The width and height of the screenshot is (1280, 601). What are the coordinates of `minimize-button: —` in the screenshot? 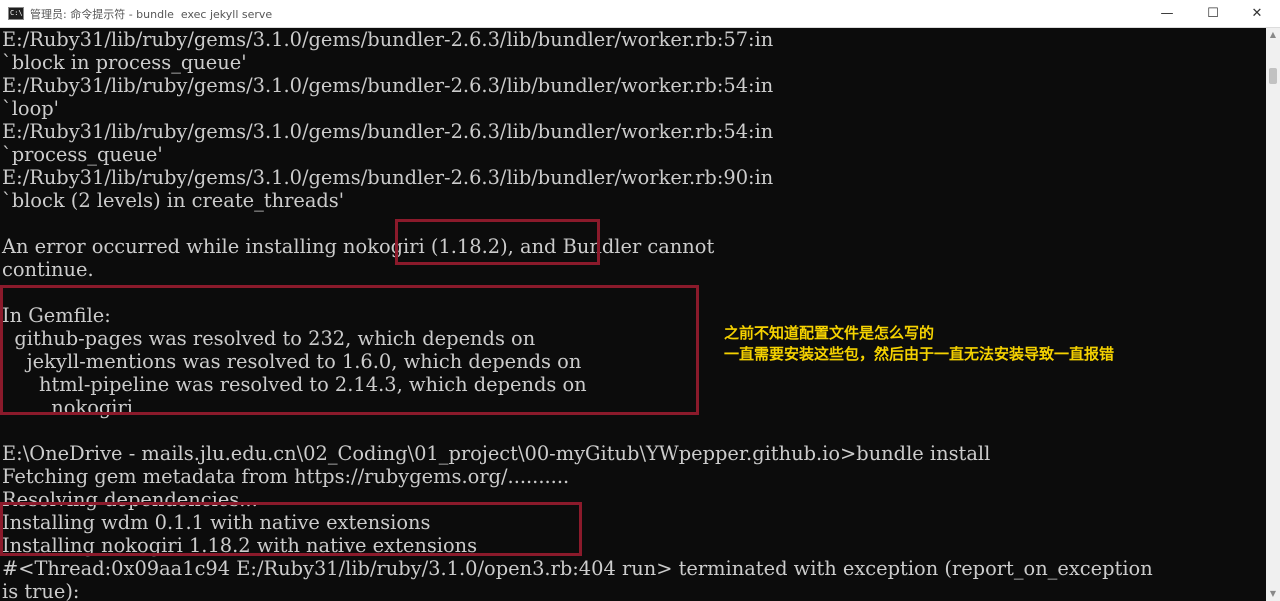 It's located at (1167, 13).